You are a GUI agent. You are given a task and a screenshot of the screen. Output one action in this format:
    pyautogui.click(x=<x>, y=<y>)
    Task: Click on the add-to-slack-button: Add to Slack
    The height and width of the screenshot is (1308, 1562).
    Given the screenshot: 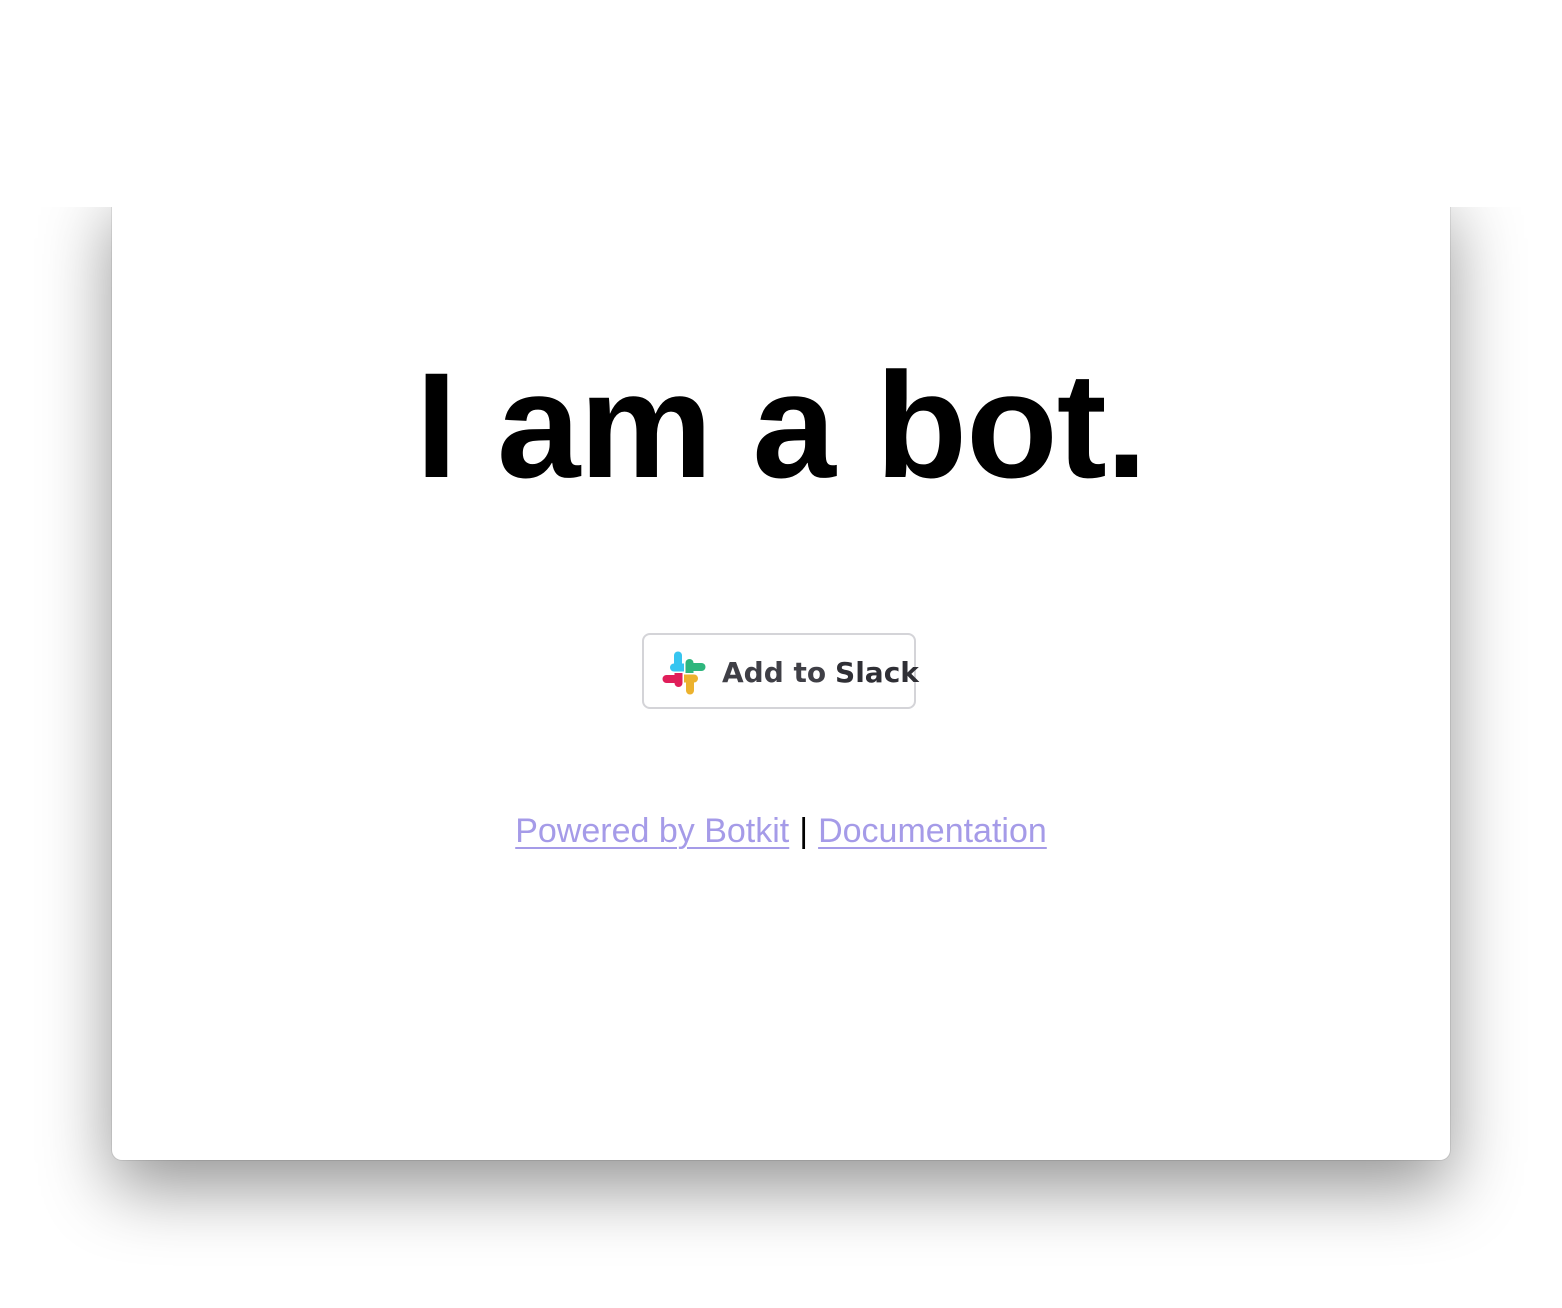 What is the action you would take?
    pyautogui.click(x=780, y=671)
    